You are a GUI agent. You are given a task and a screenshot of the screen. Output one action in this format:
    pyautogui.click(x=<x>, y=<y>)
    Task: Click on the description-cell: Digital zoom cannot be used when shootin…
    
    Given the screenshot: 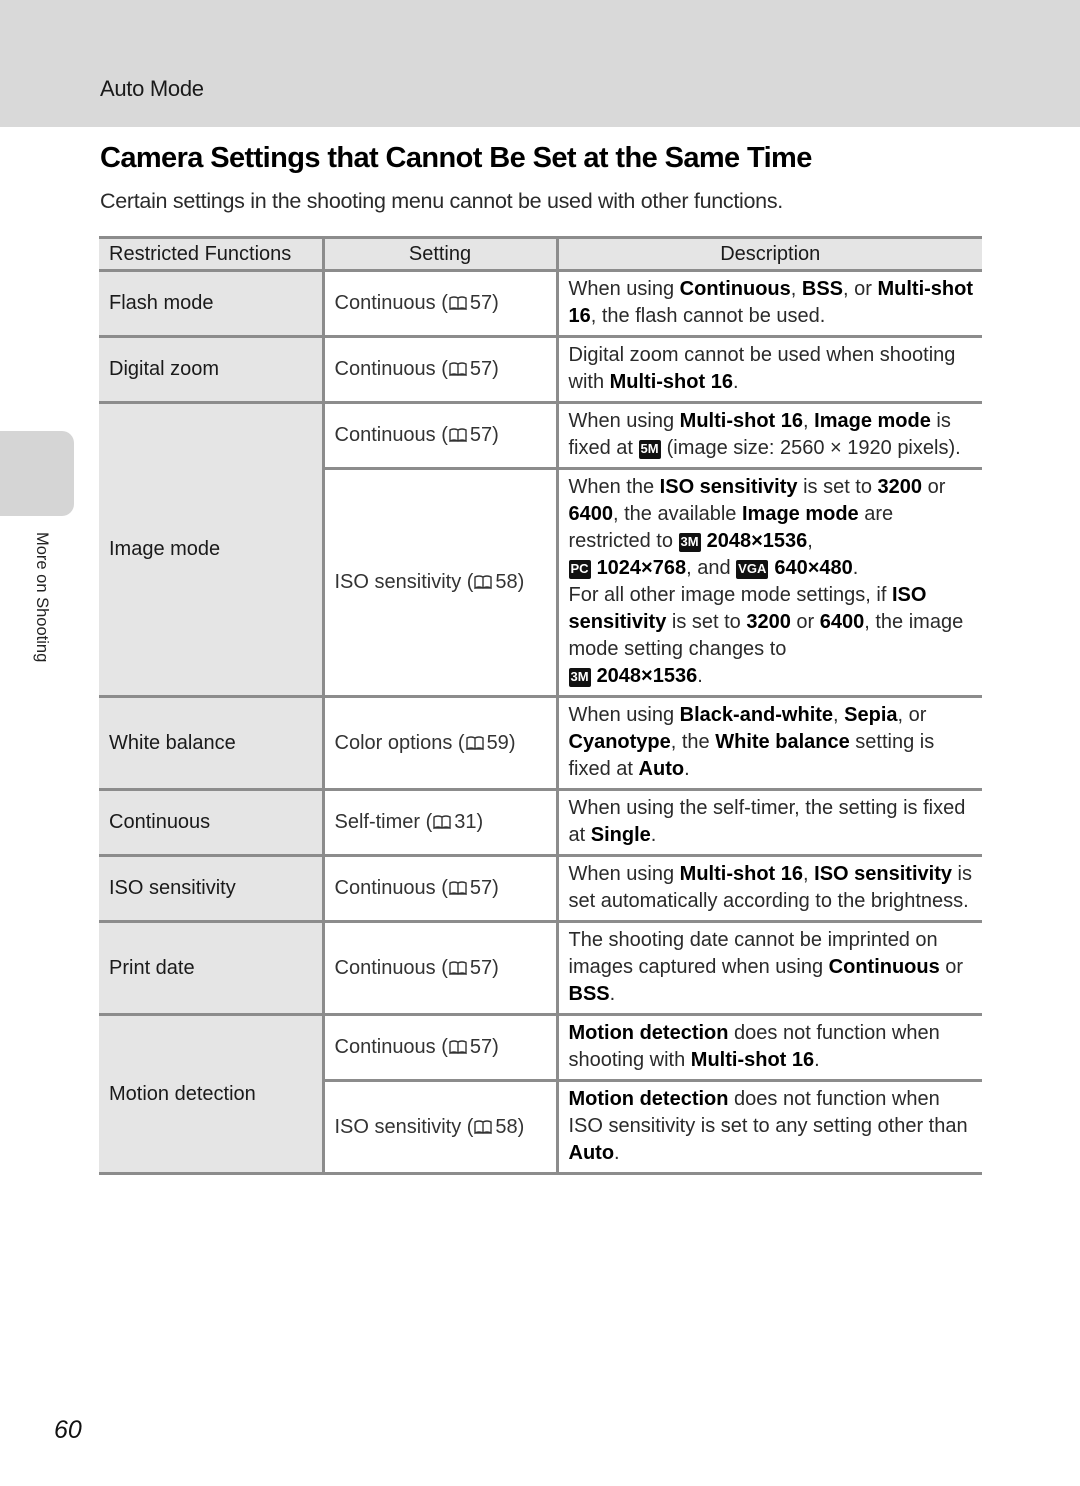 What is the action you would take?
    pyautogui.click(x=769, y=369)
    